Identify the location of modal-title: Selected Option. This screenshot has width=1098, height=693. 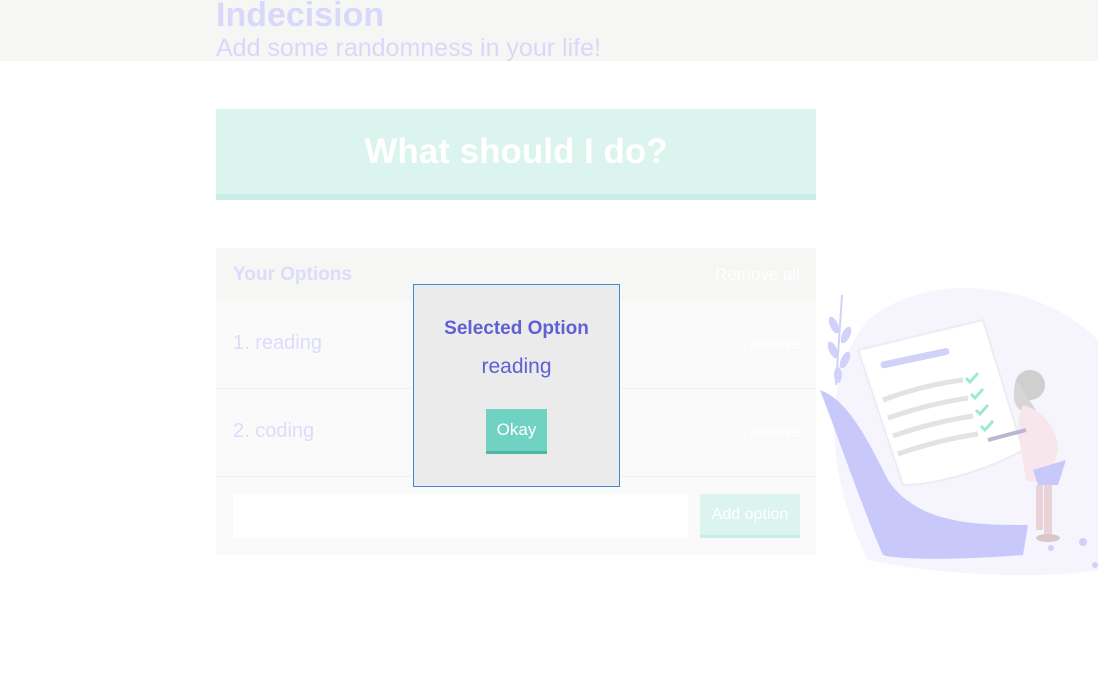
(516, 328).